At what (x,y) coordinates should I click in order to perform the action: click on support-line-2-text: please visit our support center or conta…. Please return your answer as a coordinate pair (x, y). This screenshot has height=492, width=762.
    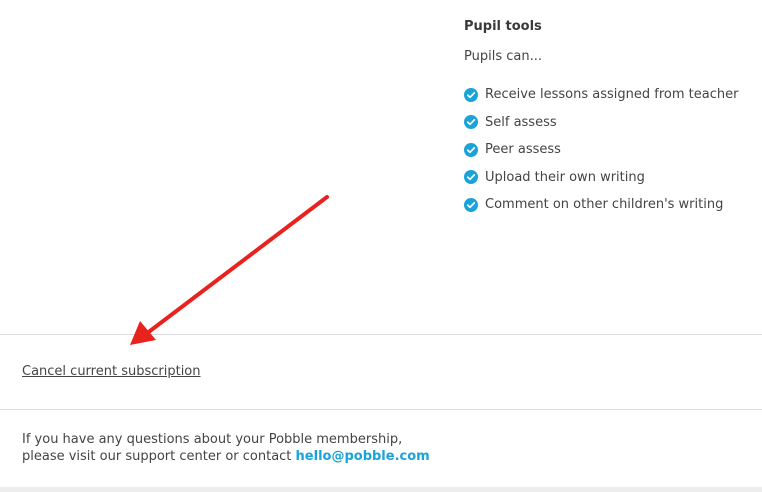
    Looking at the image, I should click on (157, 456).